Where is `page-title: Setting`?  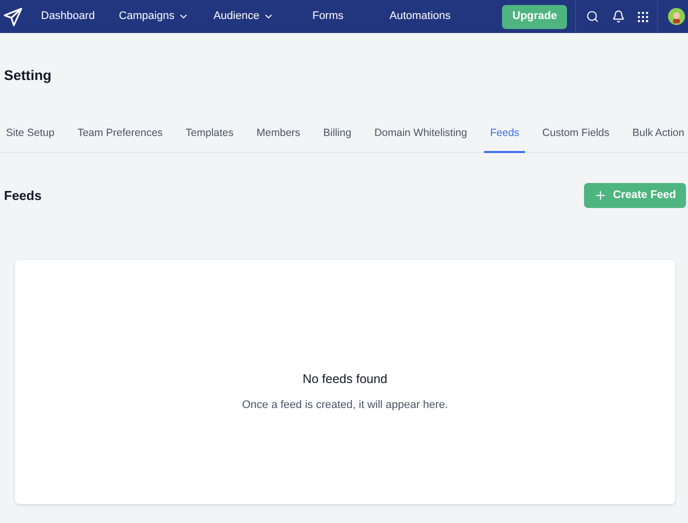 page-title: Setting is located at coordinates (28, 75).